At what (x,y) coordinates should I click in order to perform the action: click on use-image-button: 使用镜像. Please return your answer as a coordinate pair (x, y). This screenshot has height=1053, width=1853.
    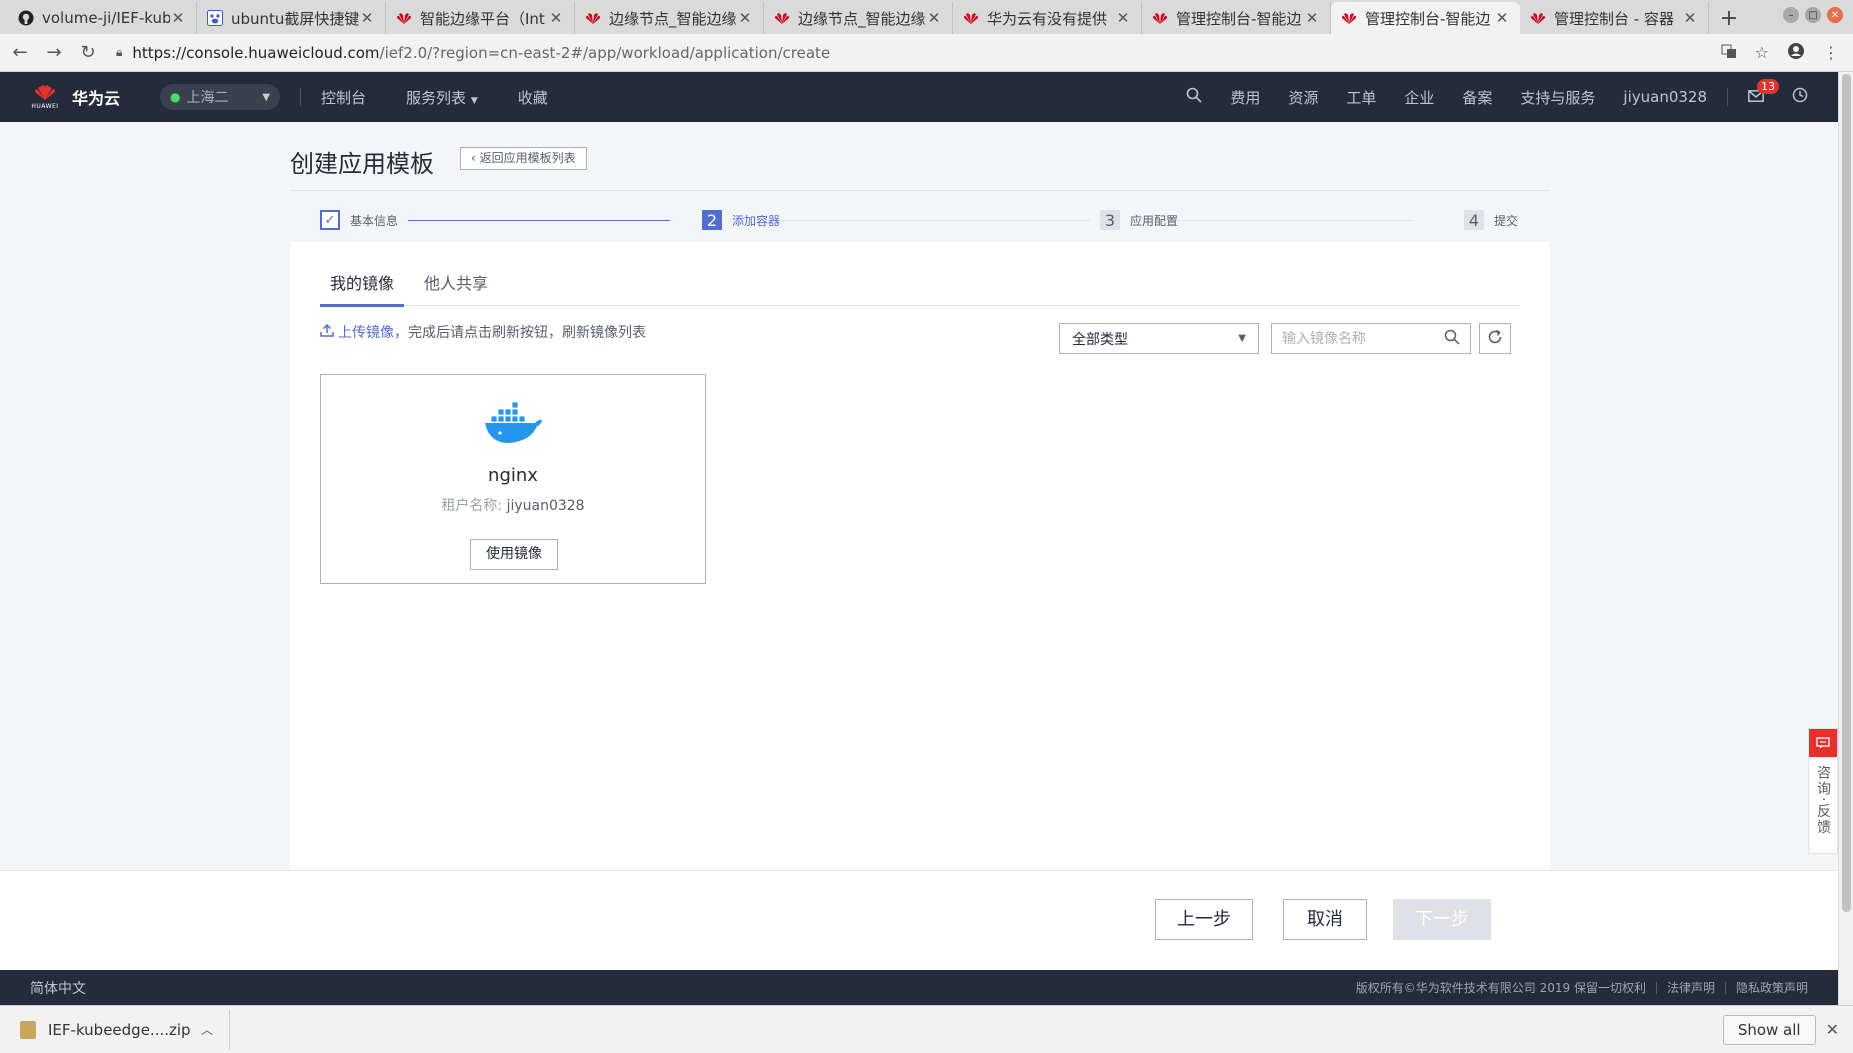
    Looking at the image, I should click on (514, 554).